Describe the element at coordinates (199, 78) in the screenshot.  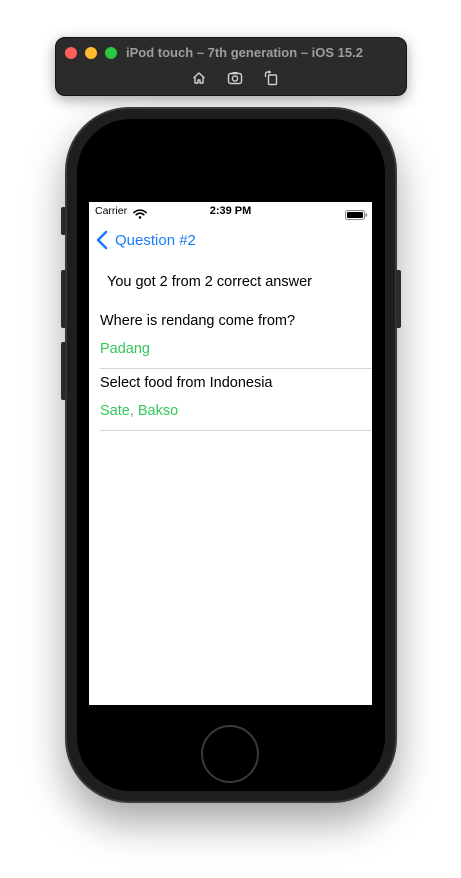
I see `home-icon` at that location.